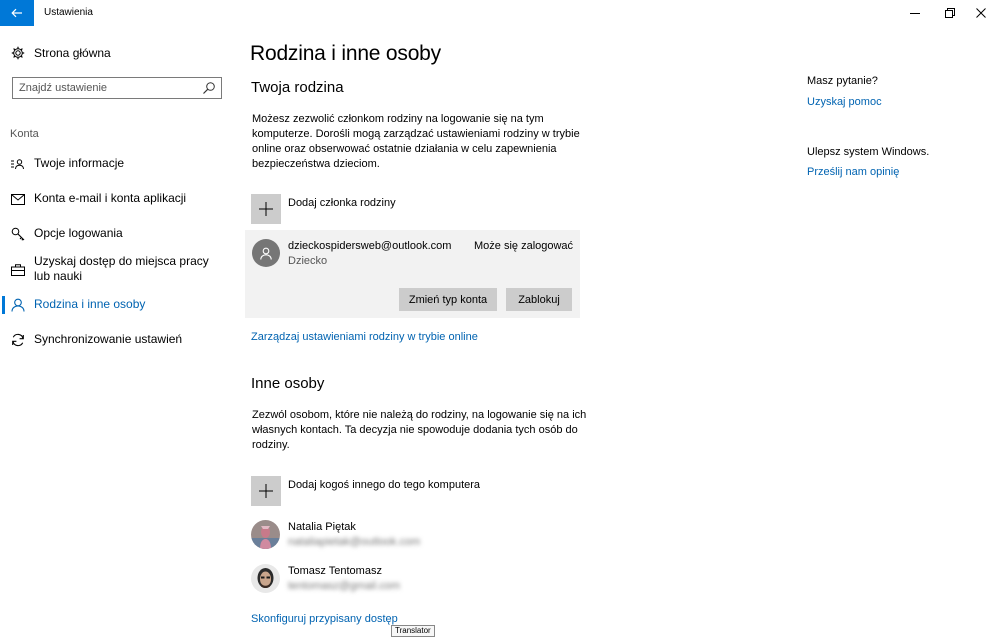 The width and height of the screenshot is (1000, 637). What do you see at coordinates (78, 233) in the screenshot?
I see `sidebar-item-label: Opcje logowania` at bounding box center [78, 233].